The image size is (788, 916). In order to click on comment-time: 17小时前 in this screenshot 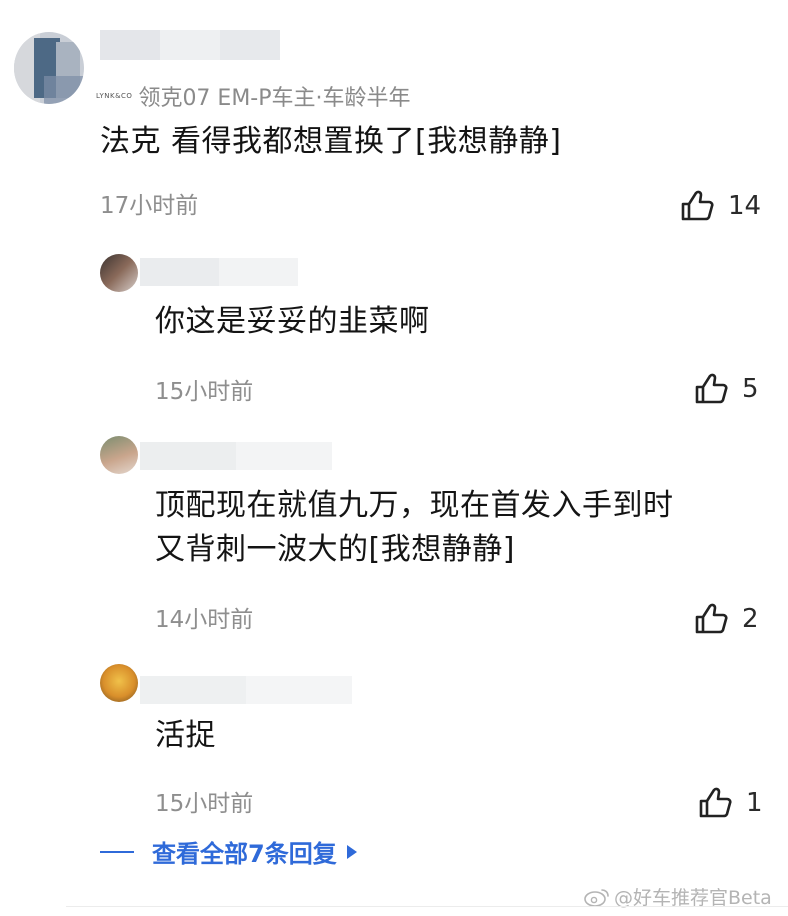, I will do `click(149, 206)`.